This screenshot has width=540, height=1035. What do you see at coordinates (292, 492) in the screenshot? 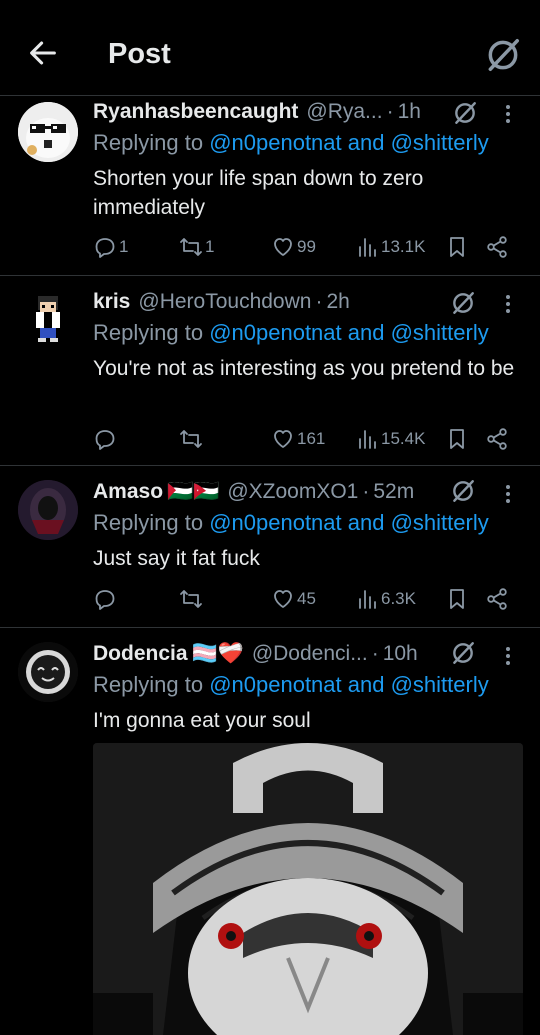
I see `user-handle: @XZoomXO1` at bounding box center [292, 492].